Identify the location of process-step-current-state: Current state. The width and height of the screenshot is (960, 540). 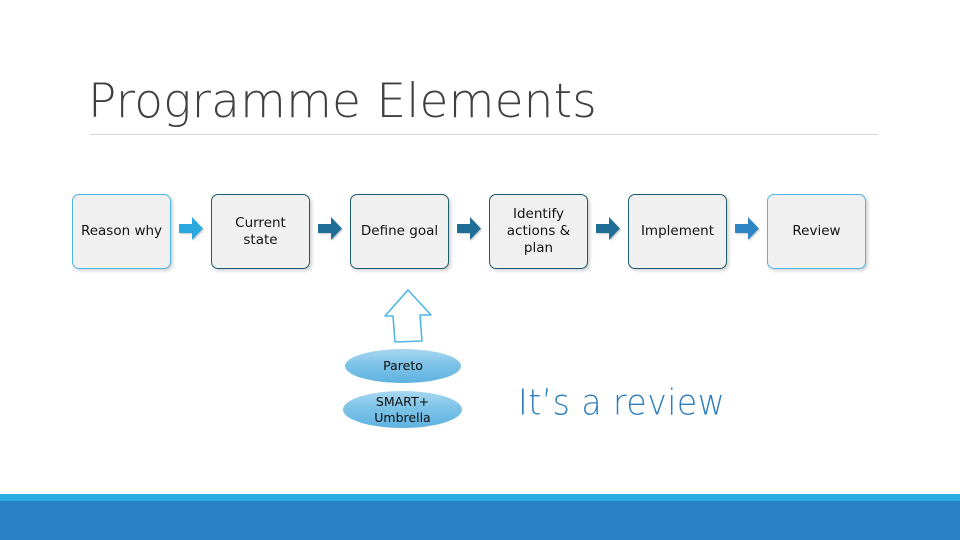
(260, 231).